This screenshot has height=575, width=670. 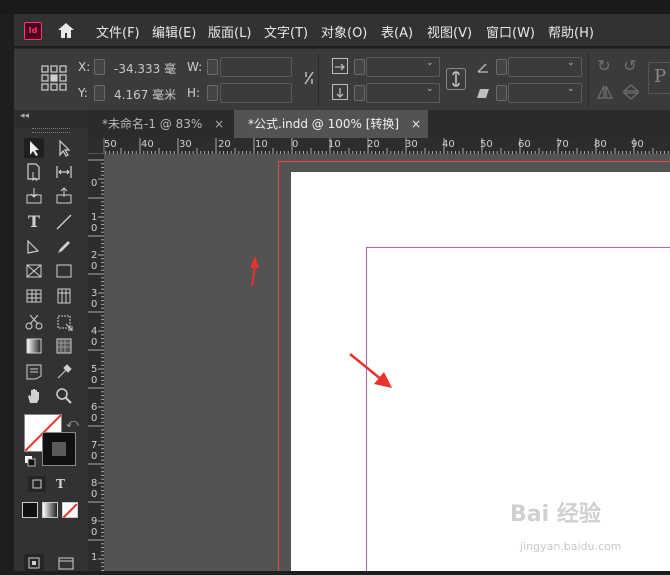 What do you see at coordinates (34, 222) in the screenshot?
I see `type-tool-icon: T` at bounding box center [34, 222].